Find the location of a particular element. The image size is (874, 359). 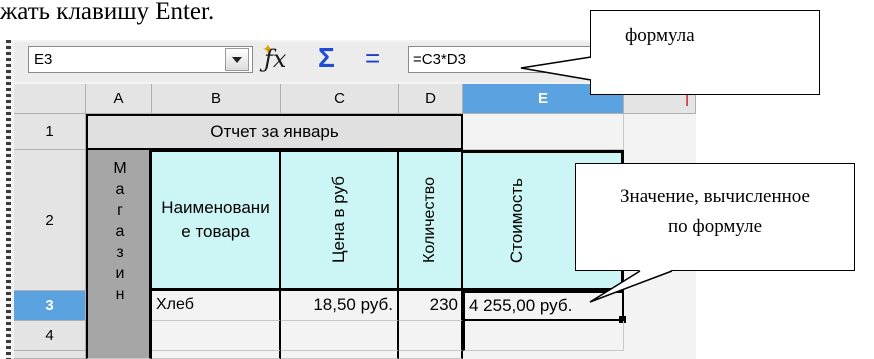

formula-callout-pointer-fill is located at coordinates (556, 68).